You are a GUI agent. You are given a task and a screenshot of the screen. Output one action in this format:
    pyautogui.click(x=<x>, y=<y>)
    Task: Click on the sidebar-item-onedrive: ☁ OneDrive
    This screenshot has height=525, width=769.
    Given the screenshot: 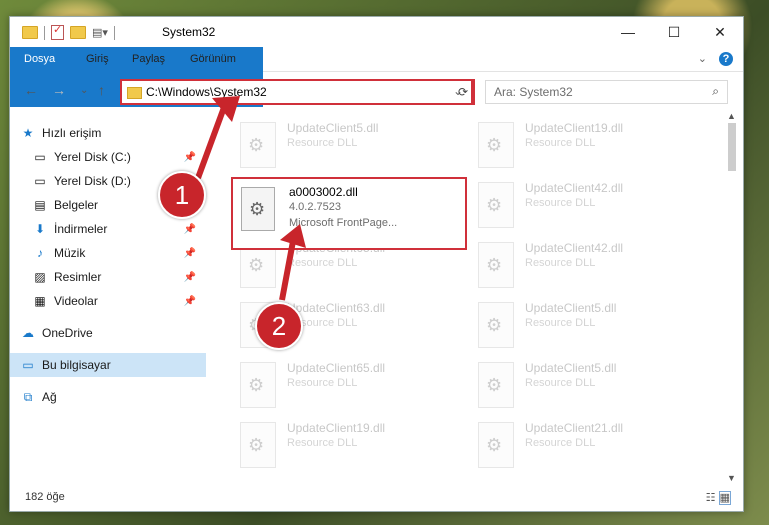 What is the action you would take?
    pyautogui.click(x=113, y=333)
    